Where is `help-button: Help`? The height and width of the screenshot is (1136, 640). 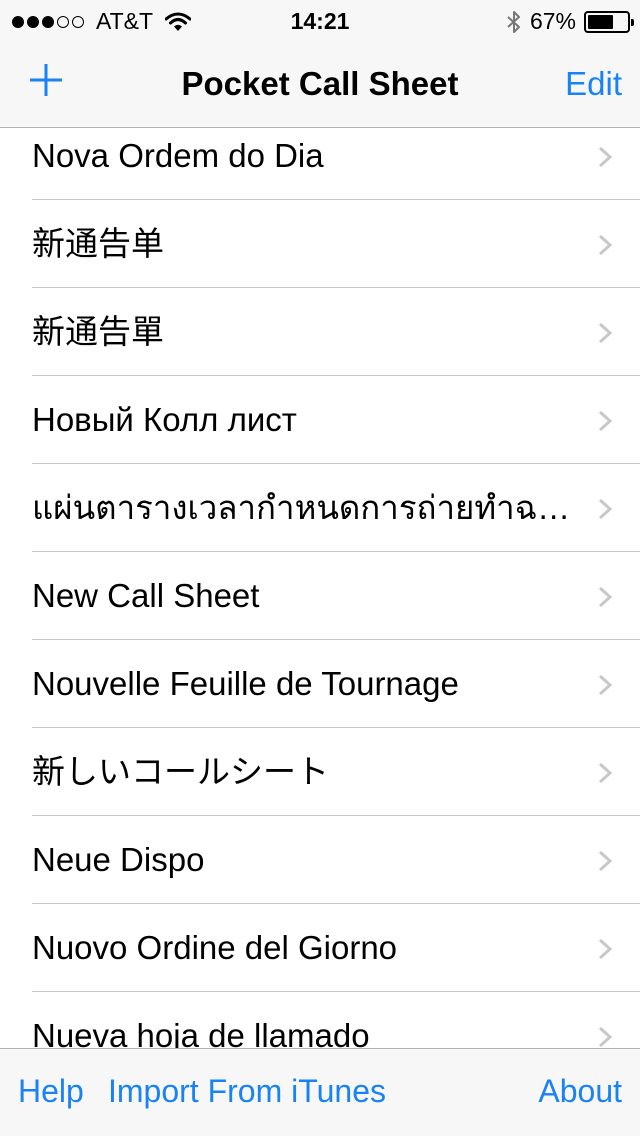 help-button: Help is located at coordinates (51, 1091).